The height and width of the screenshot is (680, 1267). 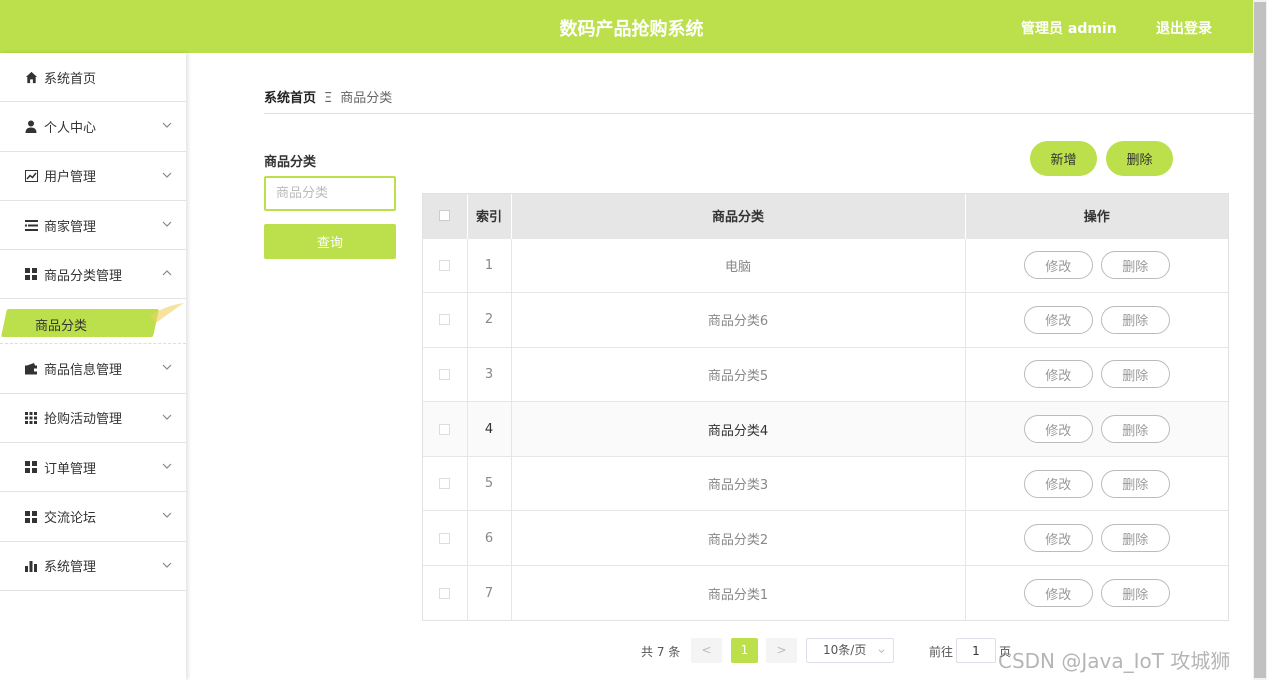 What do you see at coordinates (781, 650) in the screenshot?
I see `next-page-button: >` at bounding box center [781, 650].